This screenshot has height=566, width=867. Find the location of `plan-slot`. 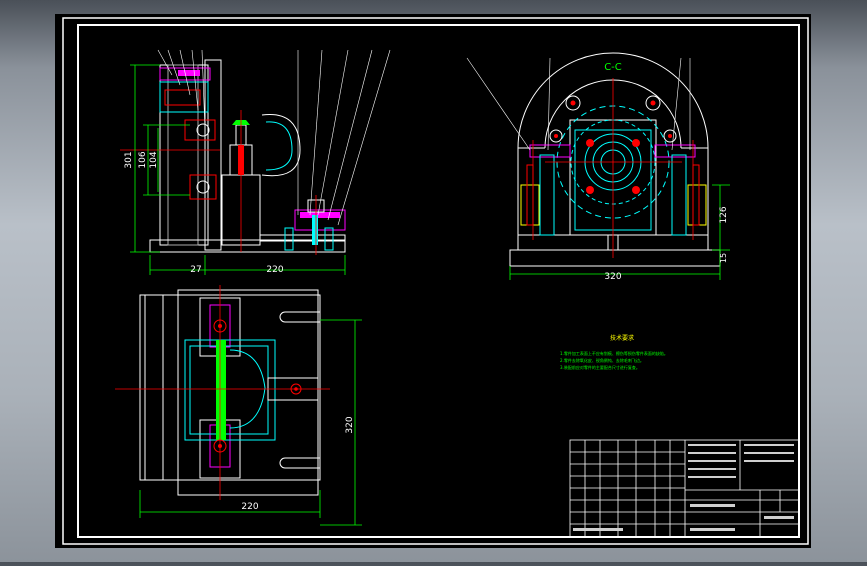

plan-slot is located at coordinates (221, 390).